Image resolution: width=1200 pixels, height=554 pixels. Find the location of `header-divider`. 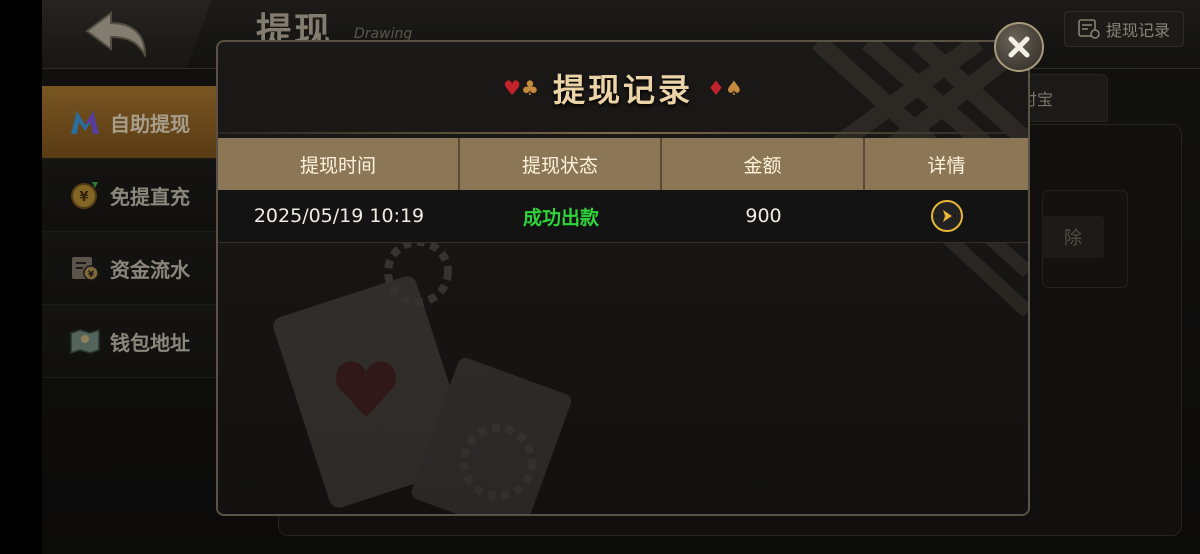

header-divider is located at coordinates (623, 133).